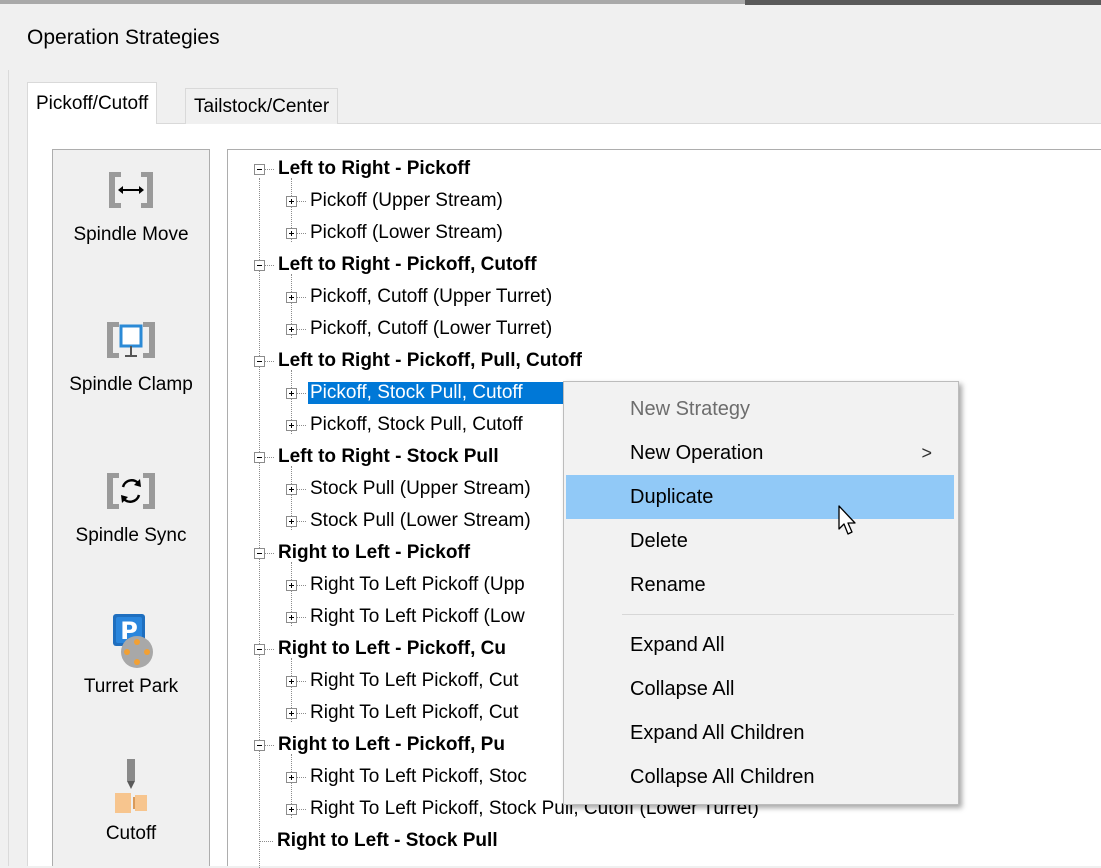 This screenshot has width=1101, height=868. Describe the element at coordinates (760, 453) in the screenshot. I see `menu-item-new-operation: New Operation >` at that location.